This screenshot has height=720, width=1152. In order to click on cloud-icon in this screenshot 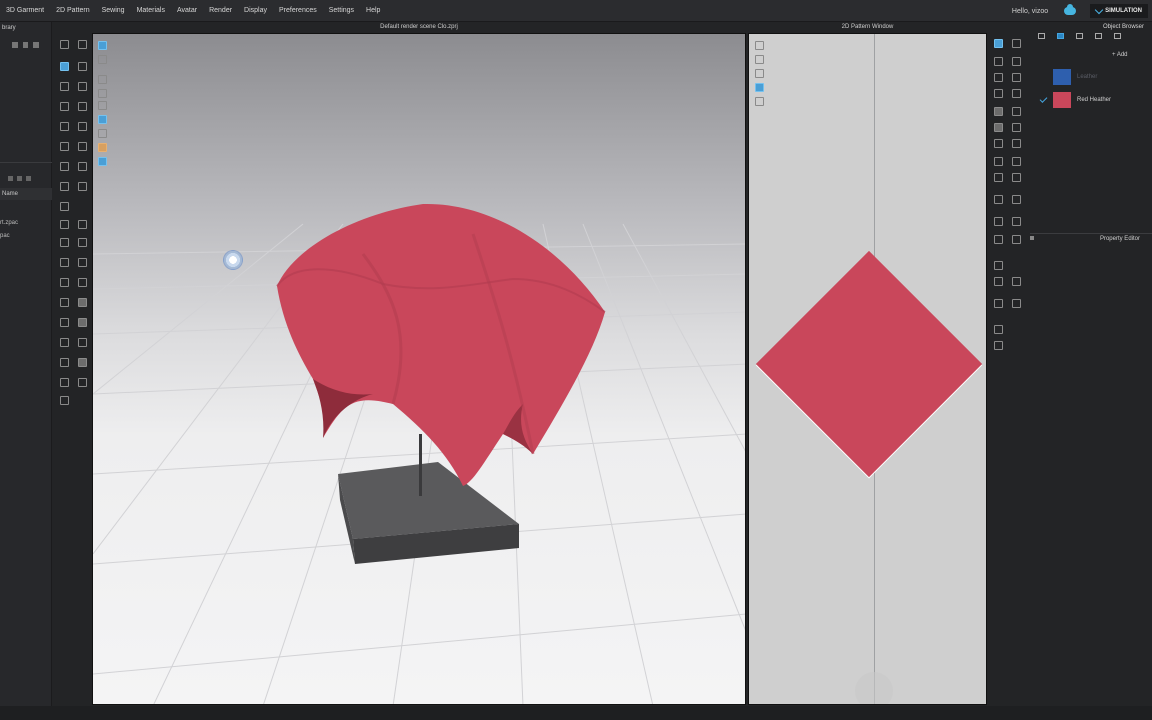, I will do `click(1070, 9)`.